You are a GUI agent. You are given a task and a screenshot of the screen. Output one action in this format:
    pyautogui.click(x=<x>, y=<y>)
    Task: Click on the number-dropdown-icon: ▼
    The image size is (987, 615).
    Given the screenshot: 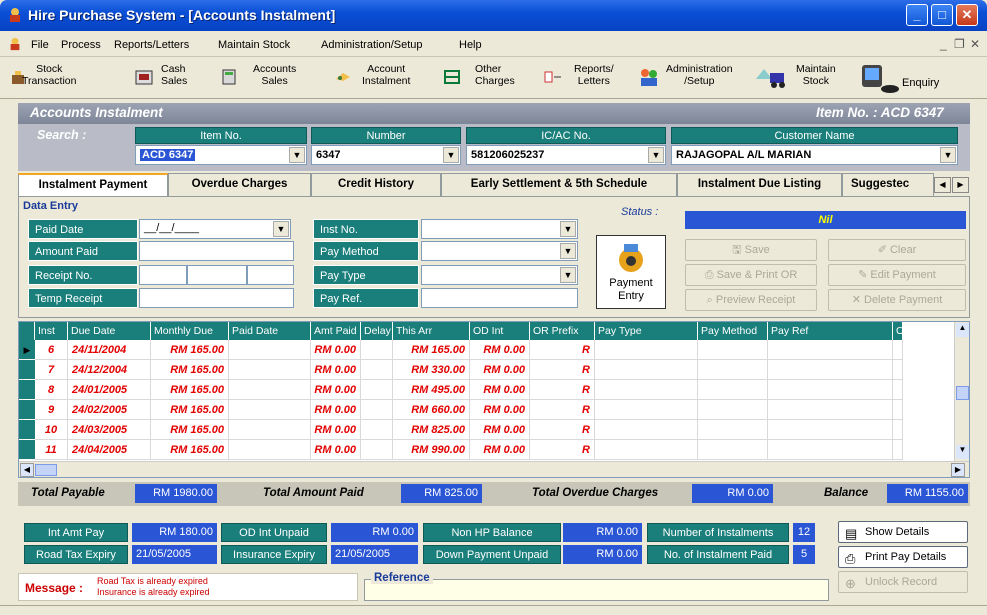 What is the action you would take?
    pyautogui.click(x=451, y=155)
    